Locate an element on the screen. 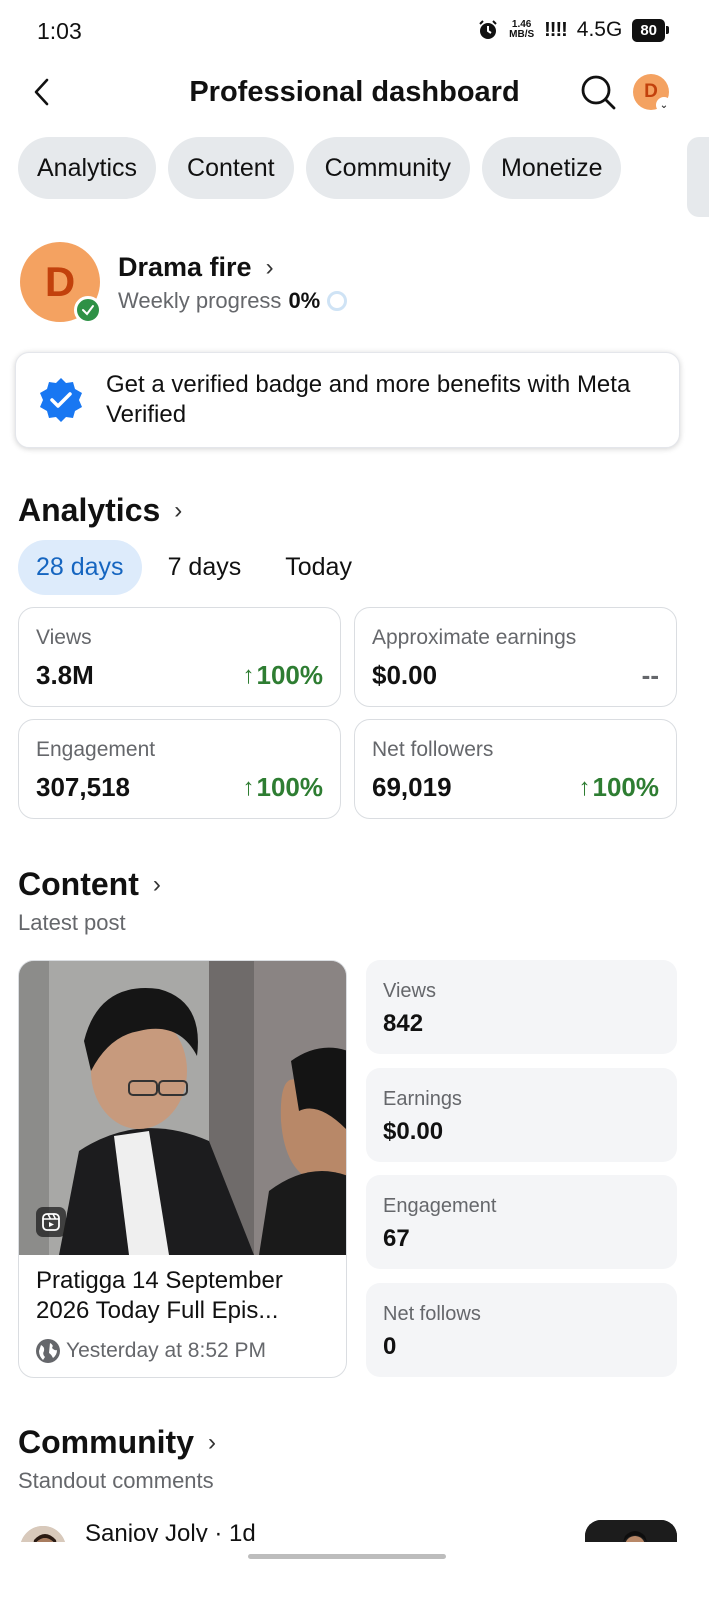 This screenshot has height=1600, width=709. network-type: 4.5G is located at coordinates (599, 29).